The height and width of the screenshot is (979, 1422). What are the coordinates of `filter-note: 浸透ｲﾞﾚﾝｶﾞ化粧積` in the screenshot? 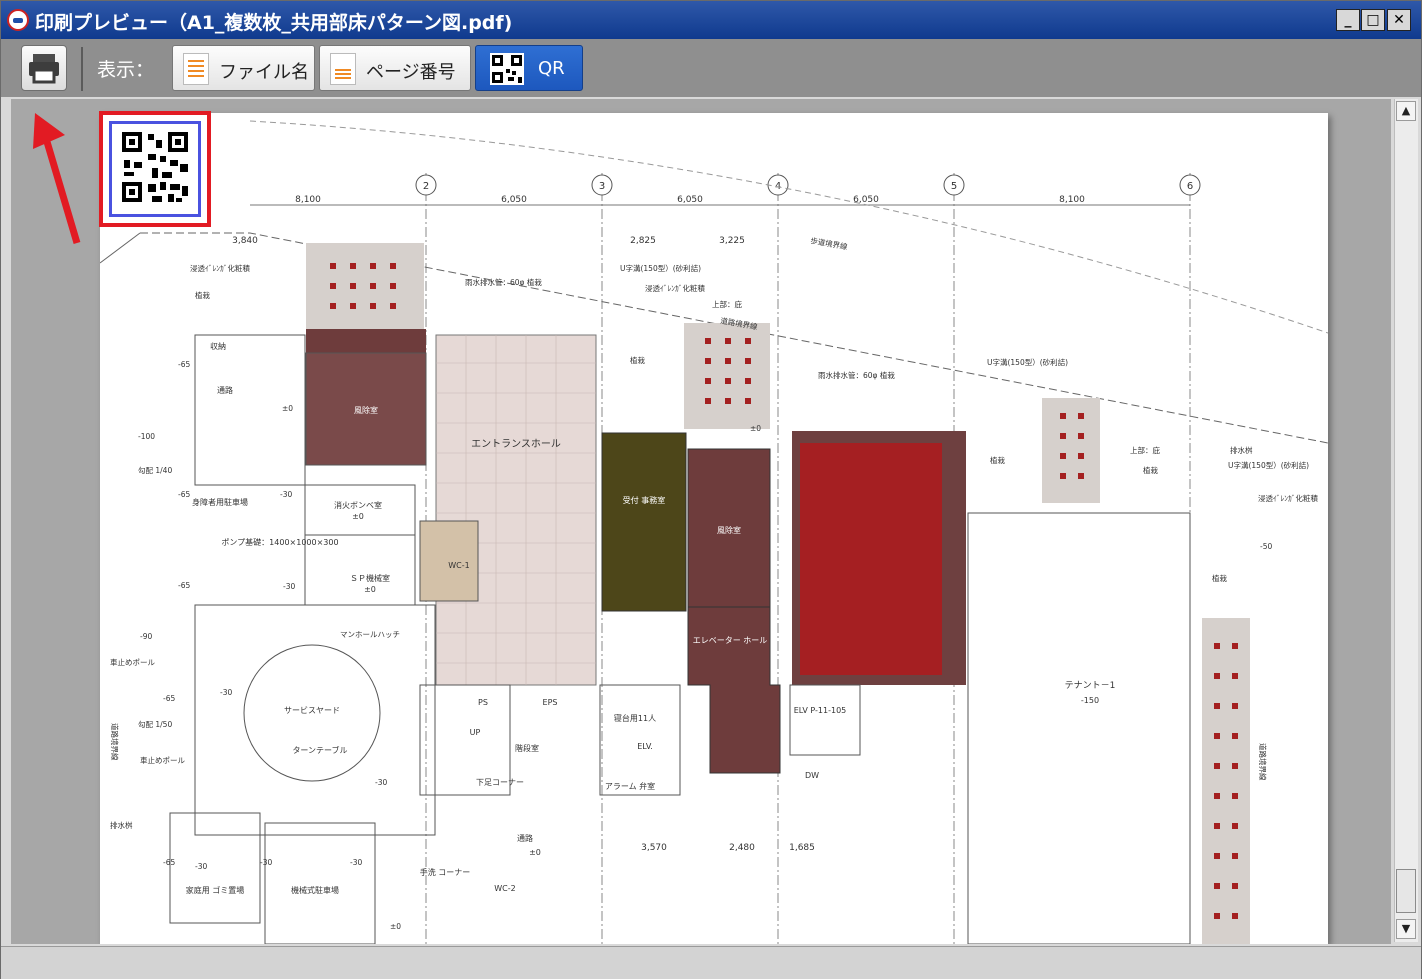 It's located at (675, 288).